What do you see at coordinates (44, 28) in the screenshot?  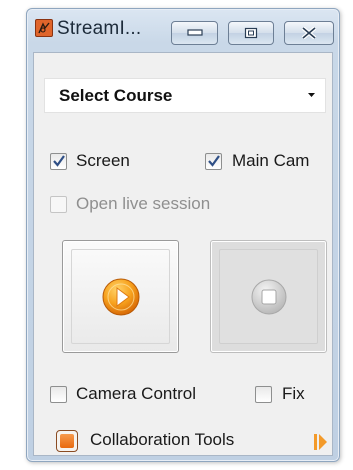 I see `app-logo-icon` at bounding box center [44, 28].